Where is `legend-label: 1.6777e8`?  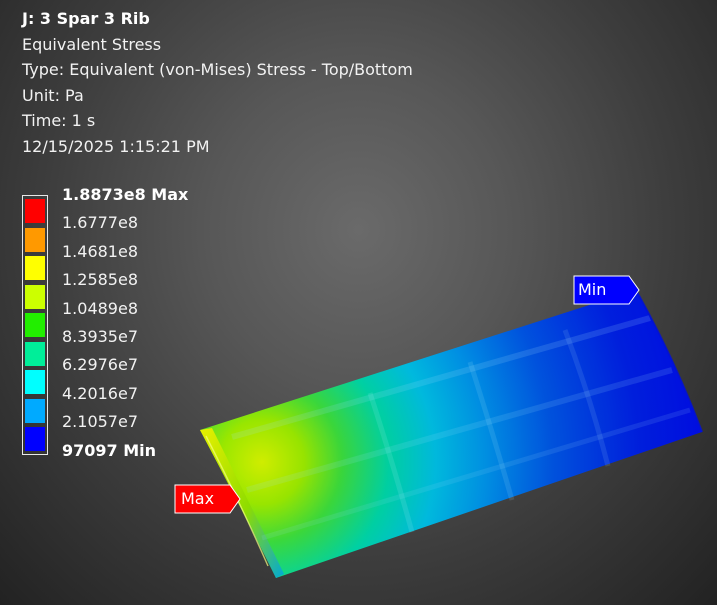
legend-label: 1.6777e8 is located at coordinates (100, 223).